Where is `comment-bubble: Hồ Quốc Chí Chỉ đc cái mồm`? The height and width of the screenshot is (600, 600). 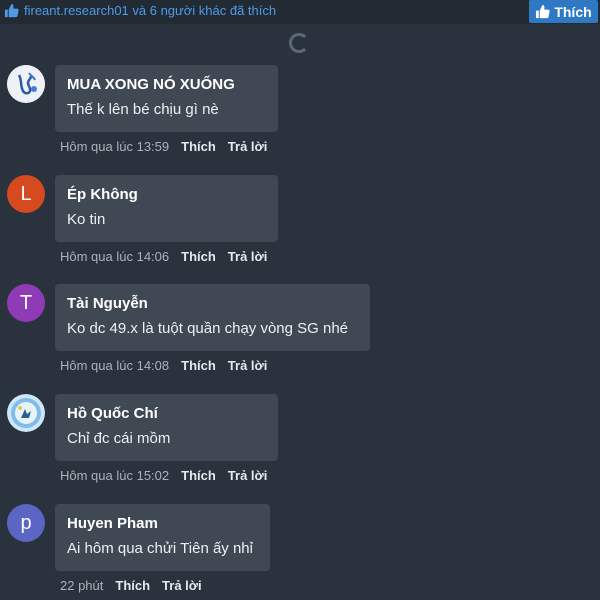
comment-bubble: Hồ Quốc Chí Chỉ đc cái mồm is located at coordinates (166, 427).